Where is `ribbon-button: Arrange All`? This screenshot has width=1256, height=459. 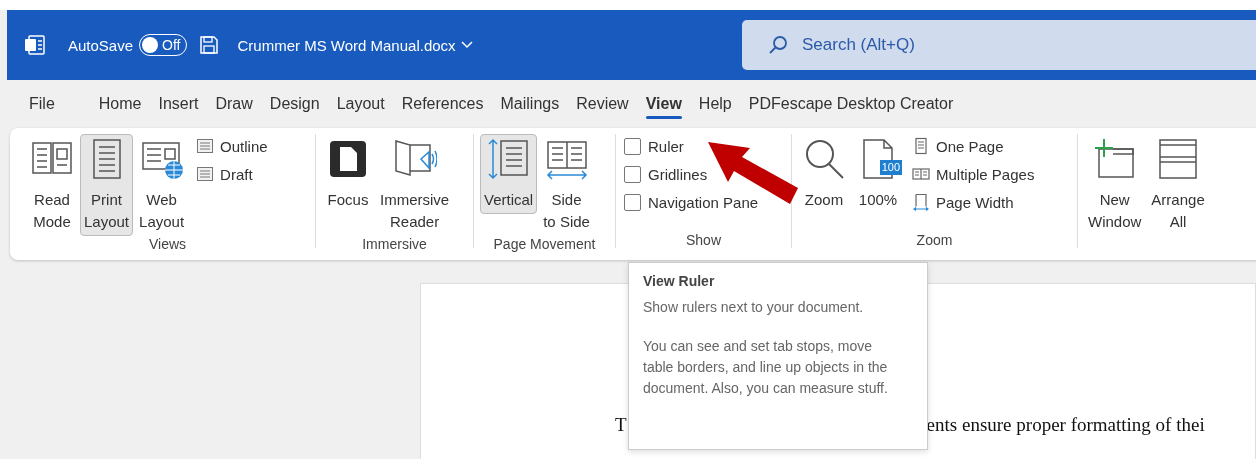
ribbon-button: Arrange All is located at coordinates (1178, 185).